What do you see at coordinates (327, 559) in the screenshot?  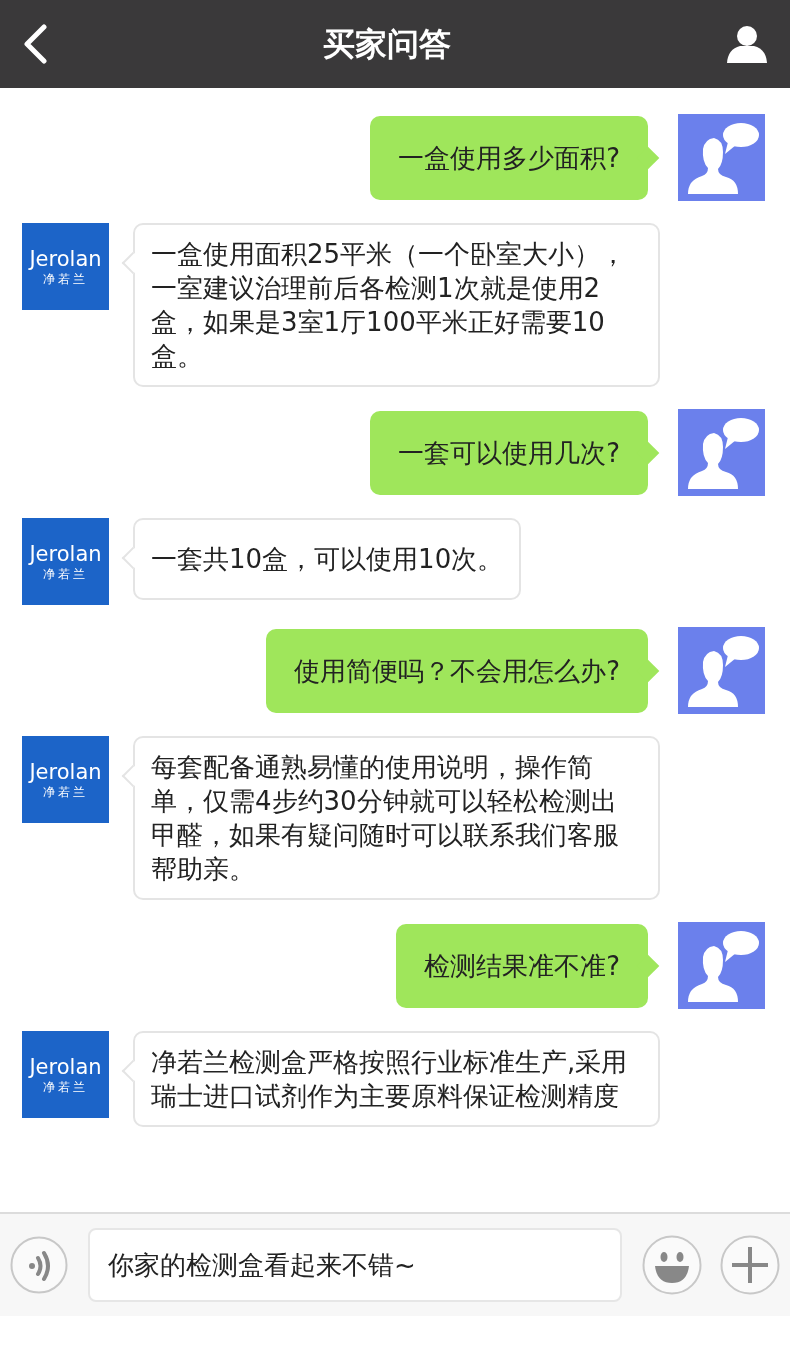 I see `answer-bubble: 一套共10盒，可以使用10次。` at bounding box center [327, 559].